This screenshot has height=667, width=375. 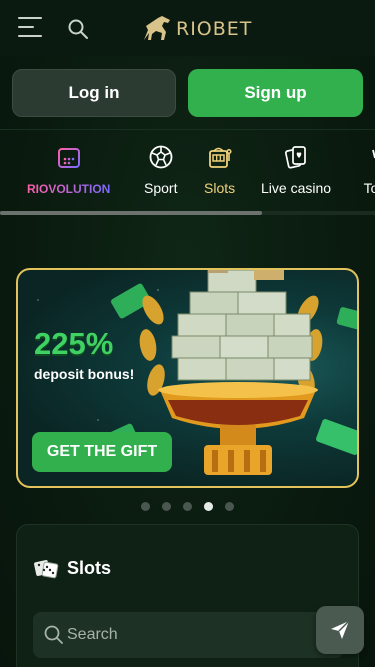 I want to click on auth-buttons: Log in Sign up, so click(x=187, y=93).